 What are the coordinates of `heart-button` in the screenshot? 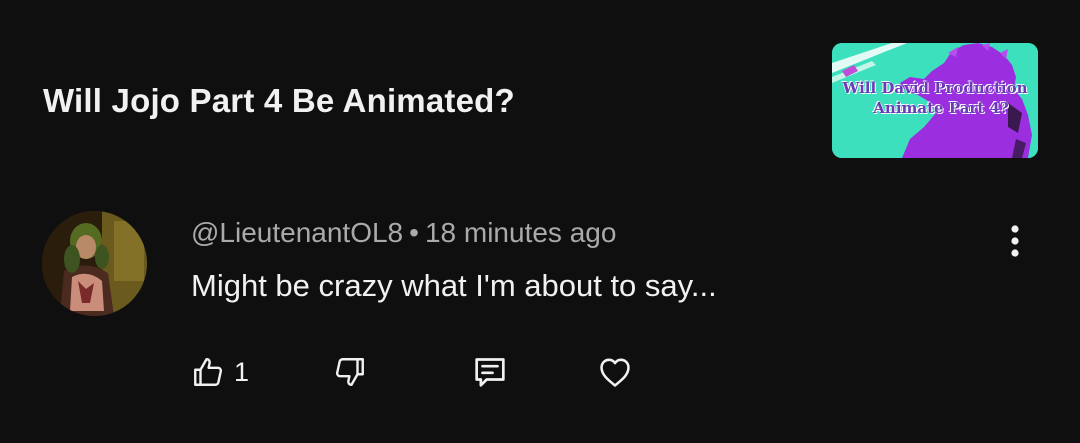 It's located at (615, 372).